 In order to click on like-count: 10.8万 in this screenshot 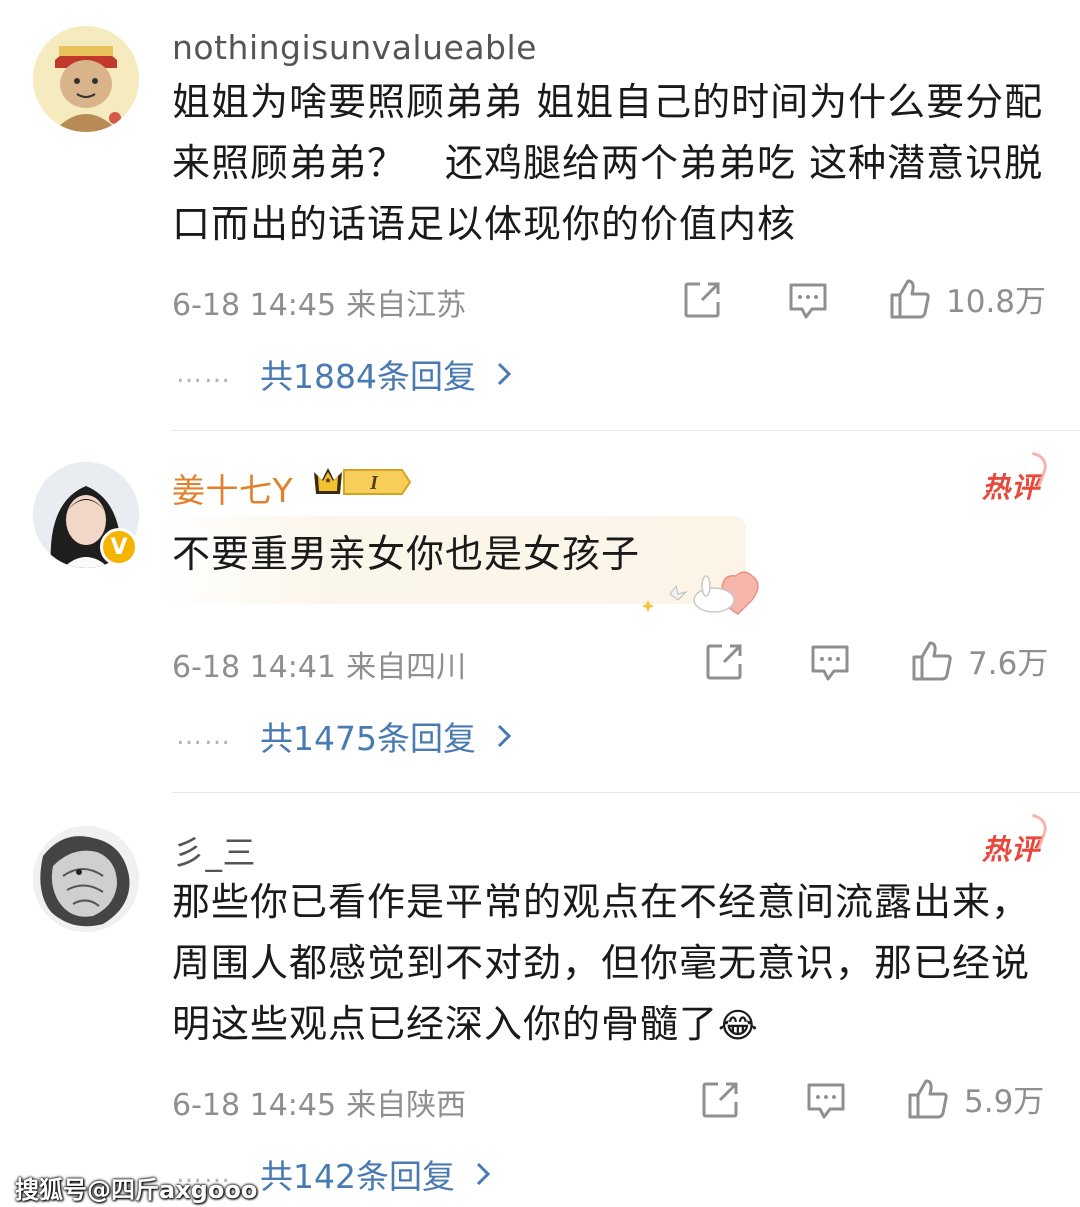, I will do `click(996, 302)`.